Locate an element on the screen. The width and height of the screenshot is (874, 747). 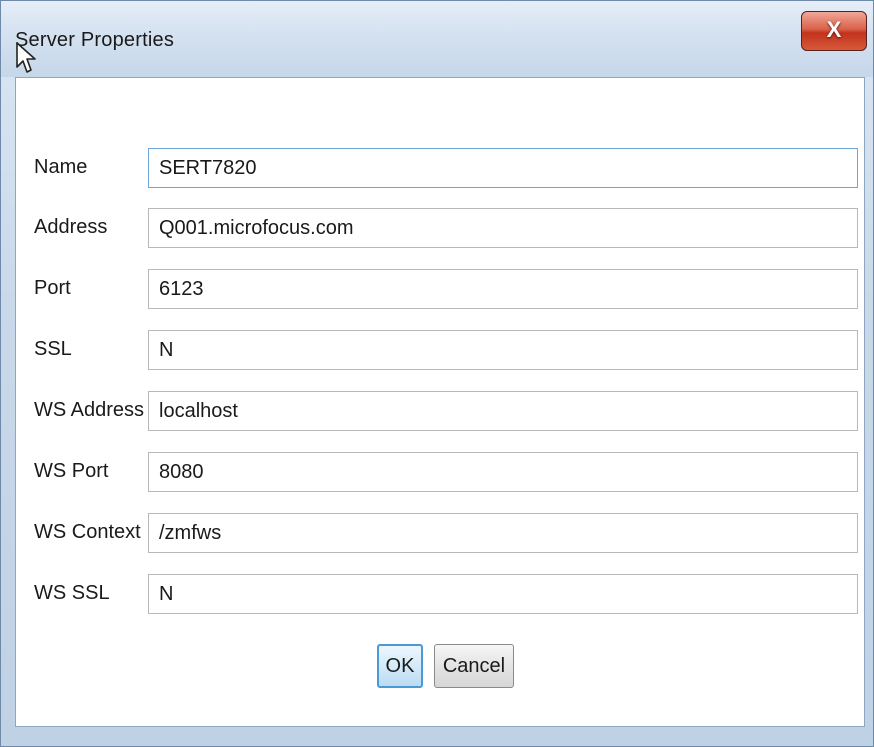
name-input is located at coordinates (503, 168).